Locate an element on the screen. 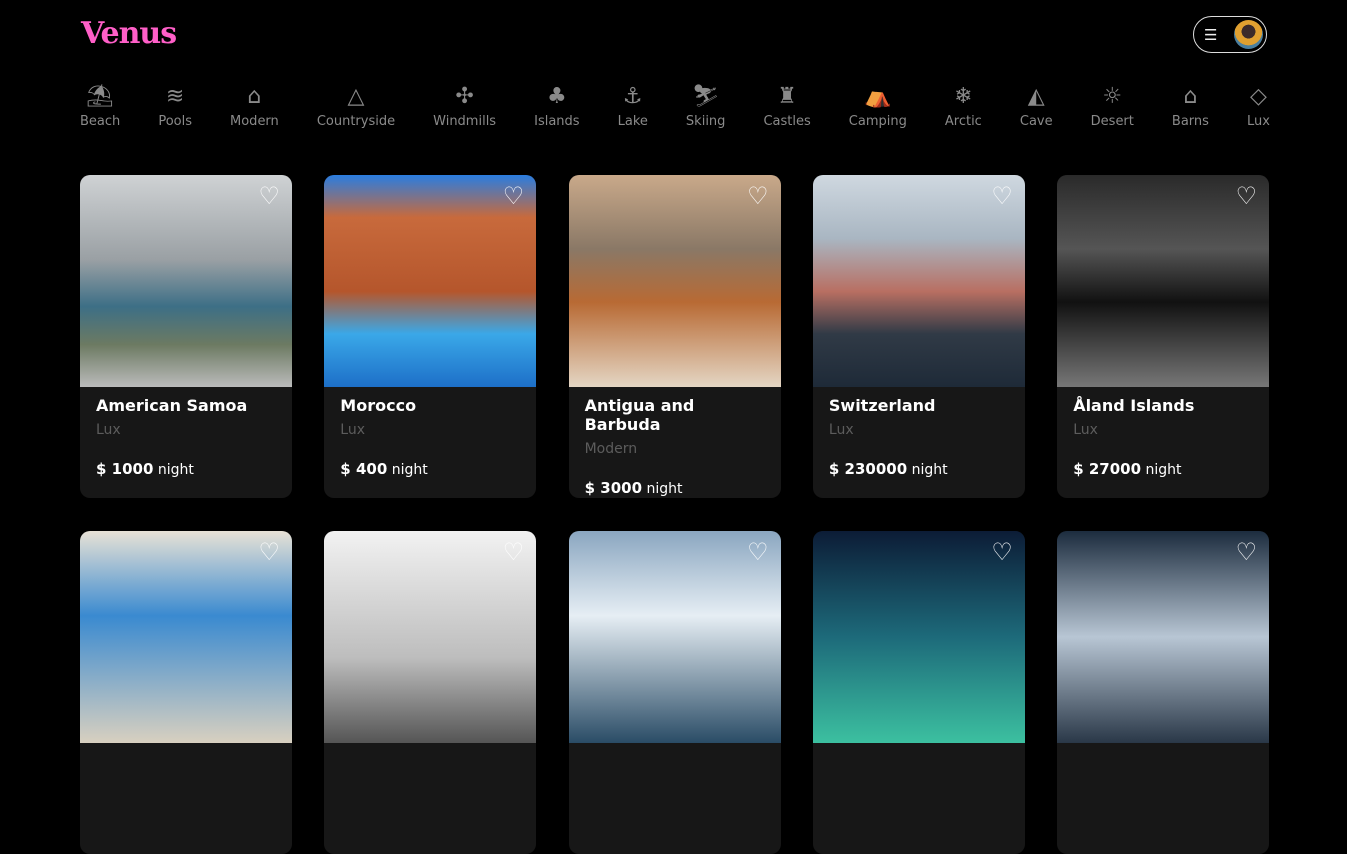 The width and height of the screenshot is (1347, 854). category-lux: ◇ Lux is located at coordinates (1258, 105).